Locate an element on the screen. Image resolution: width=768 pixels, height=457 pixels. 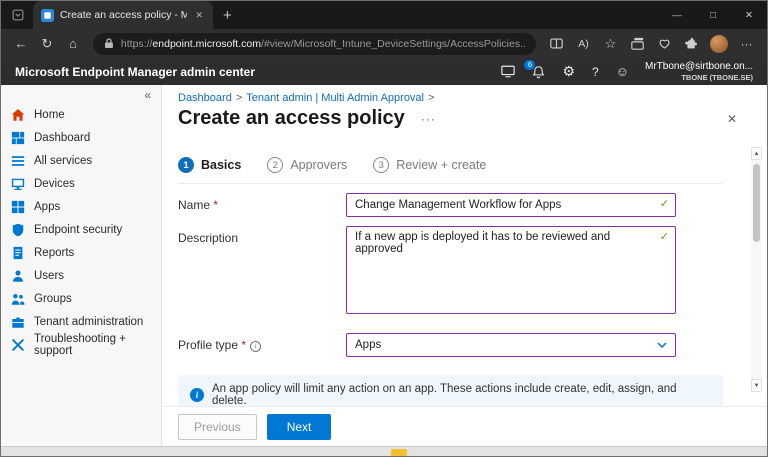
info-tooltip-icon: i is located at coordinates (256, 346).